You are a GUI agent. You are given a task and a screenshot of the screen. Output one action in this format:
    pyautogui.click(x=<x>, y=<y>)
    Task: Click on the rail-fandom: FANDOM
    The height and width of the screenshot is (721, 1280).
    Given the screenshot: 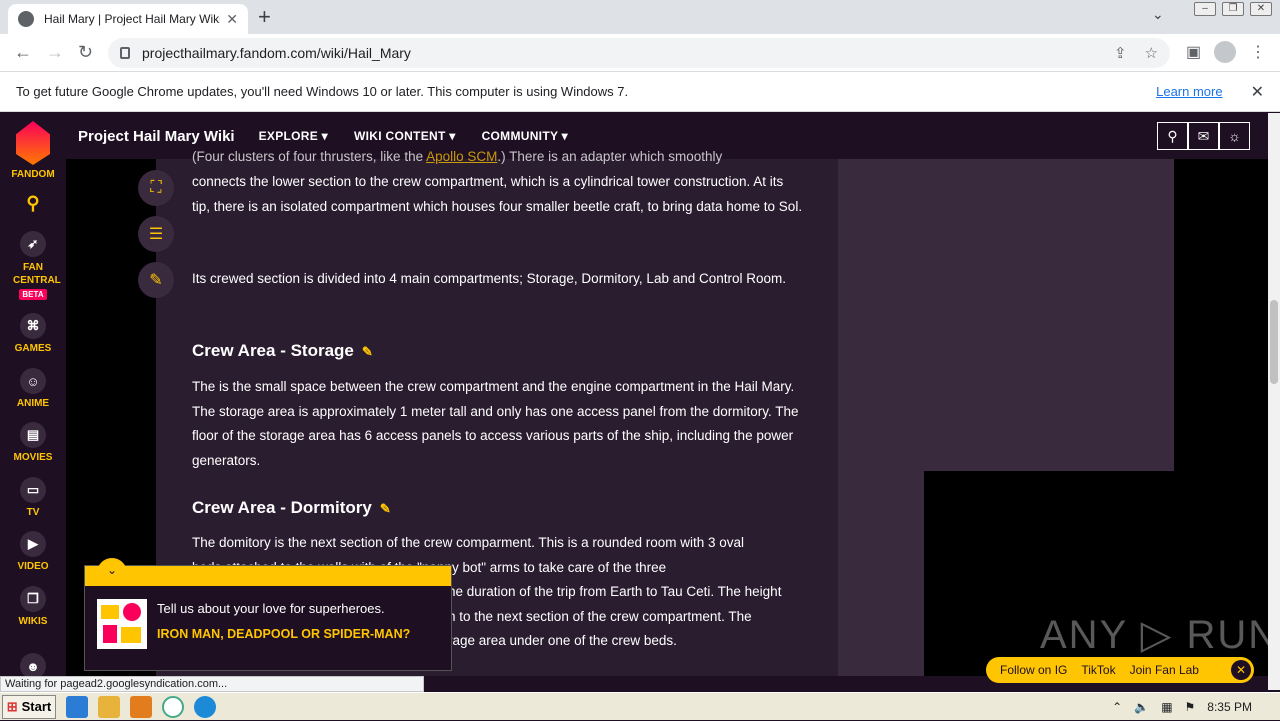 What is the action you would take?
    pyautogui.click(x=33, y=150)
    